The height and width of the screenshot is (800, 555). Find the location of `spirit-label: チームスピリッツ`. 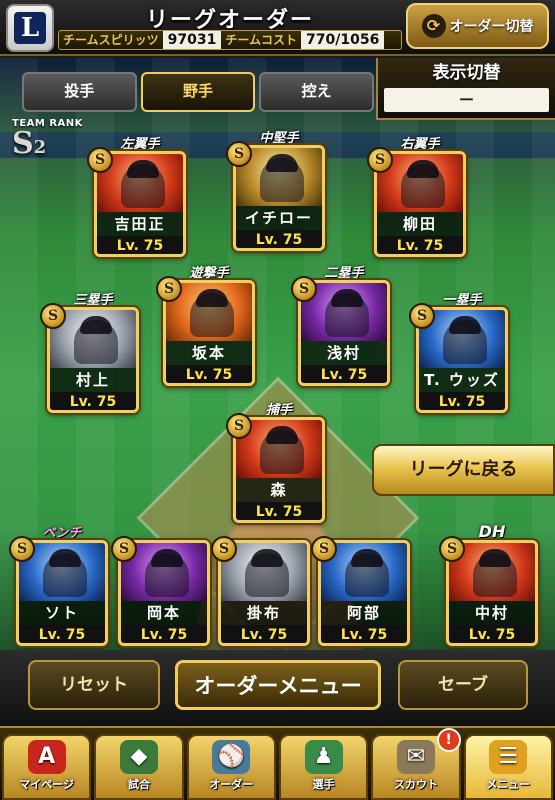

spirit-label: チームスピリッツ is located at coordinates (111, 40).